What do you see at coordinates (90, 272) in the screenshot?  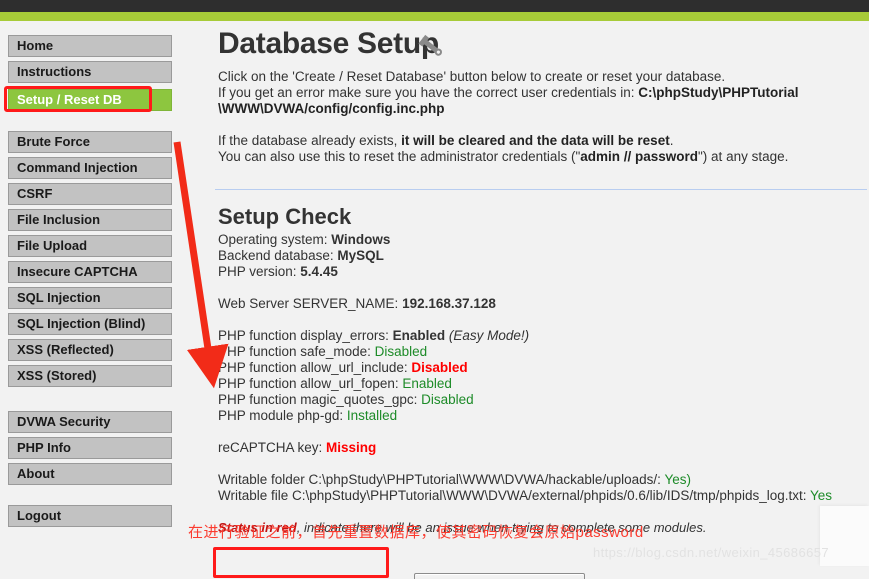 I see `sidebar-item-insecure-captcha: Insecure CAPTCHA` at bounding box center [90, 272].